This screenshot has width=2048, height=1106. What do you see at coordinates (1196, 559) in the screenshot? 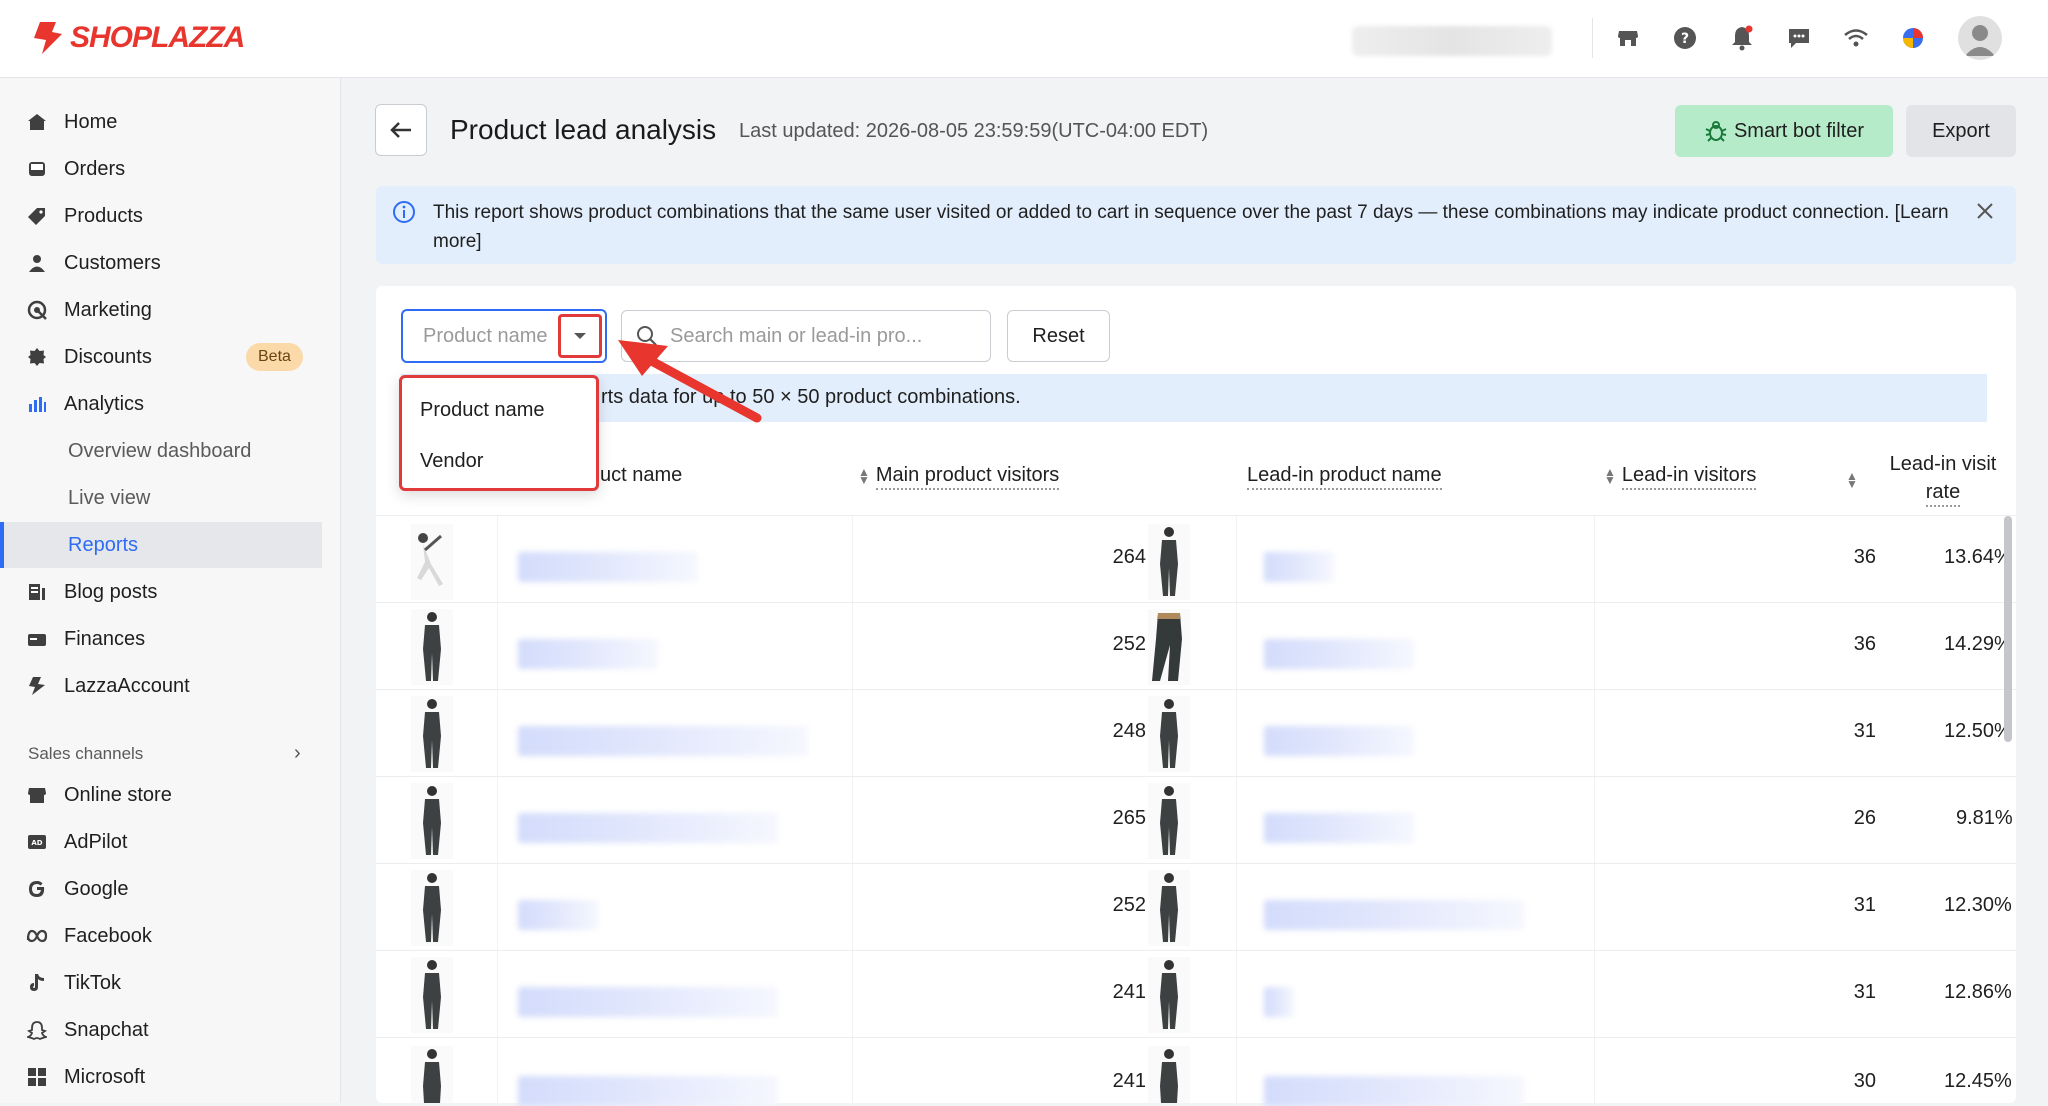
I see `table-row: 264 36 13.64%` at bounding box center [1196, 559].